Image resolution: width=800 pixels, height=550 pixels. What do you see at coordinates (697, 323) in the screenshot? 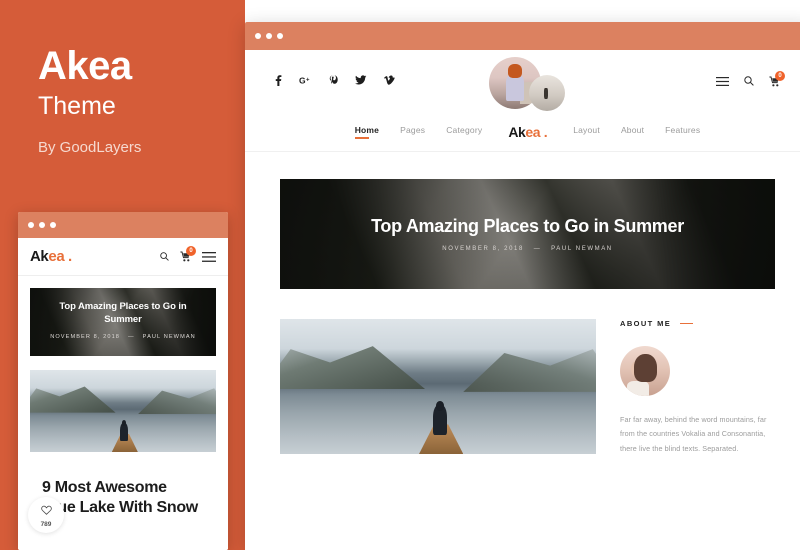
I see `about-me-heading: ABOUT ME` at bounding box center [697, 323].